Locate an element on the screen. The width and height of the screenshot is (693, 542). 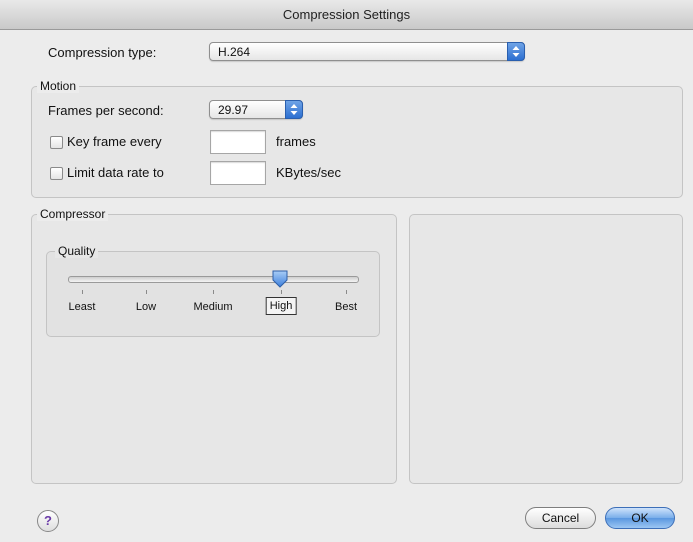
quality-slider-track is located at coordinates (213, 279).